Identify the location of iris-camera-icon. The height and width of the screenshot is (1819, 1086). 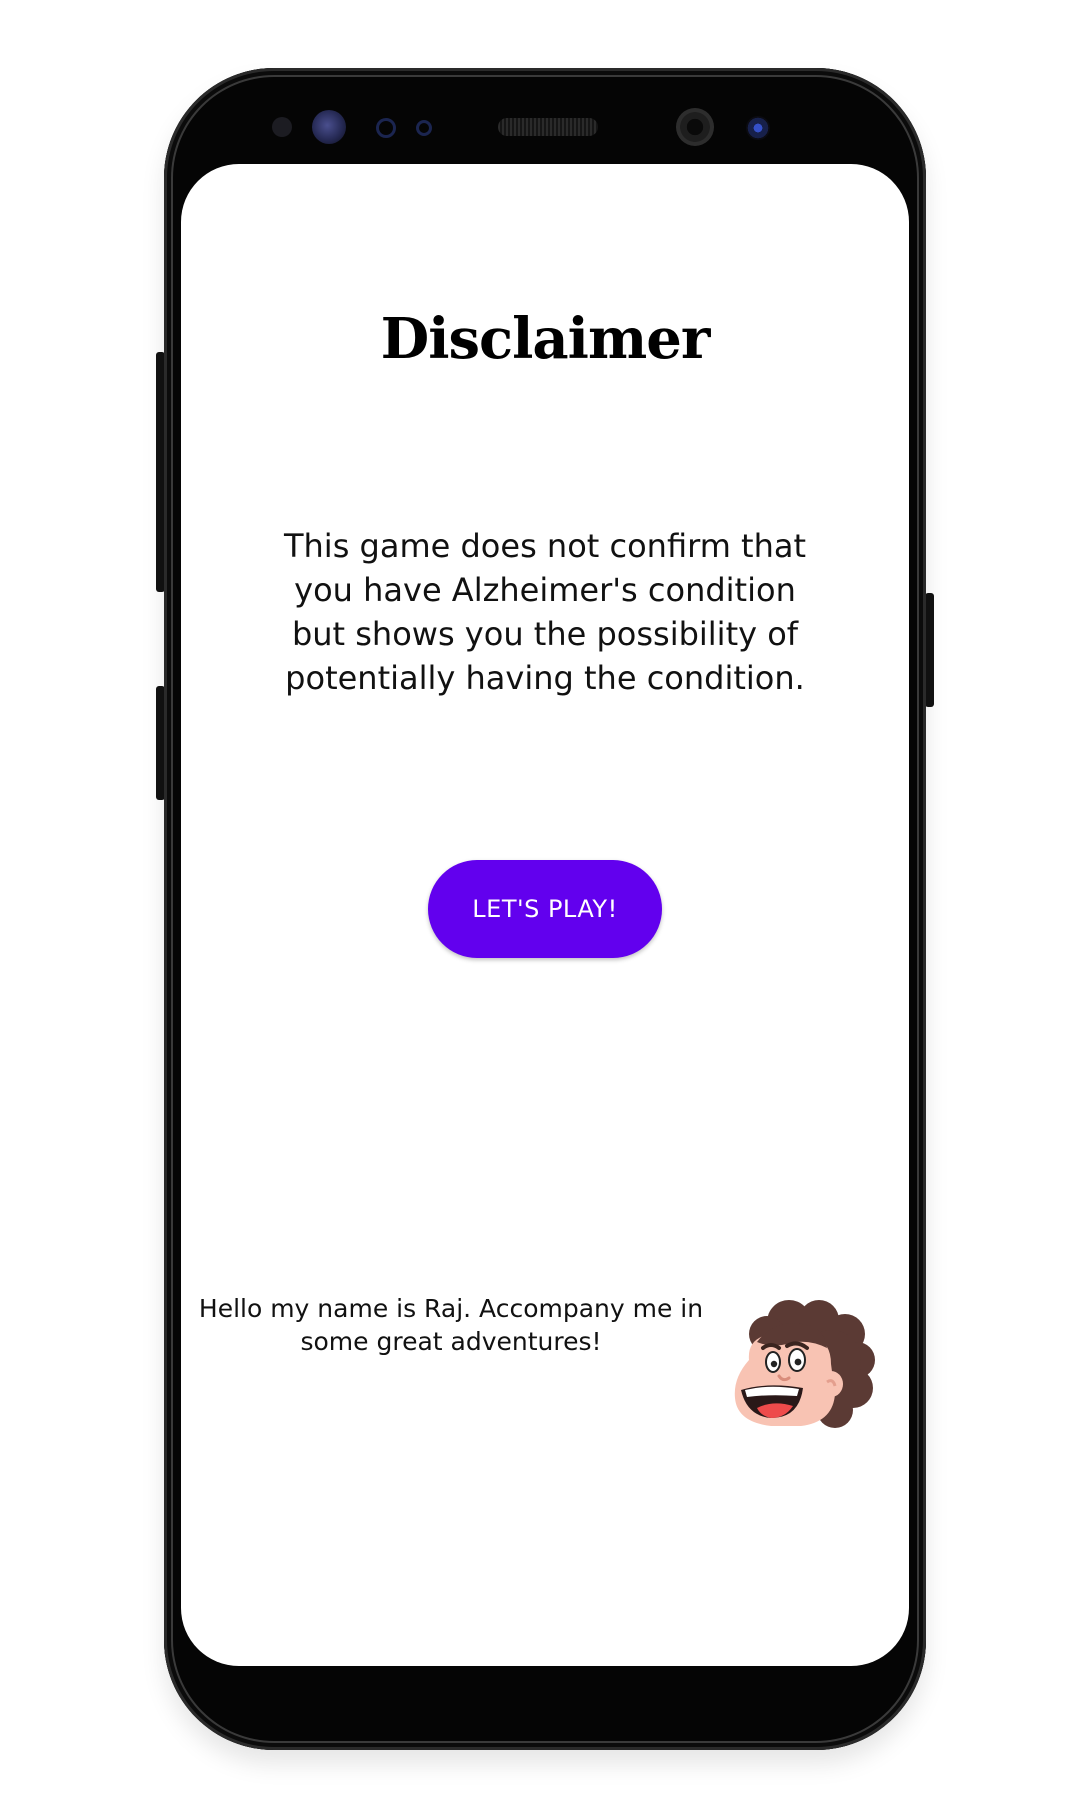
(758, 128).